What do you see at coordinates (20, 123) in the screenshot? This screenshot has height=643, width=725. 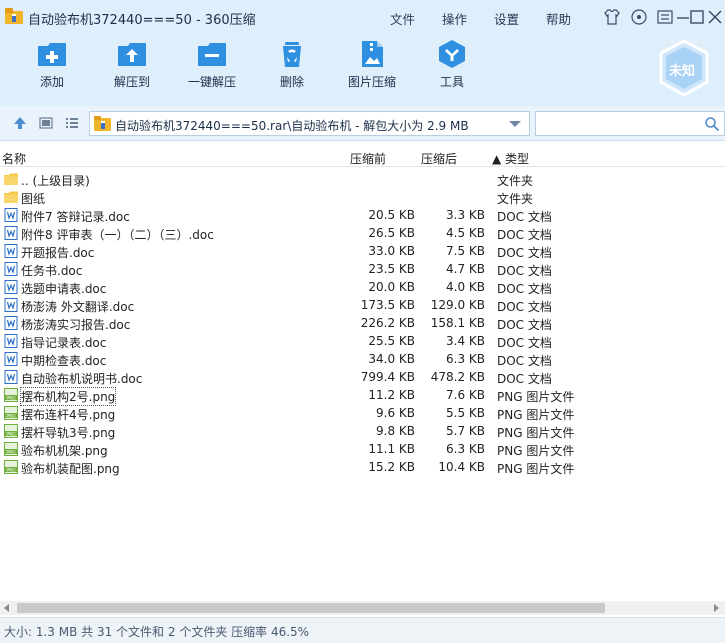 I see `up-arrow-icon` at bounding box center [20, 123].